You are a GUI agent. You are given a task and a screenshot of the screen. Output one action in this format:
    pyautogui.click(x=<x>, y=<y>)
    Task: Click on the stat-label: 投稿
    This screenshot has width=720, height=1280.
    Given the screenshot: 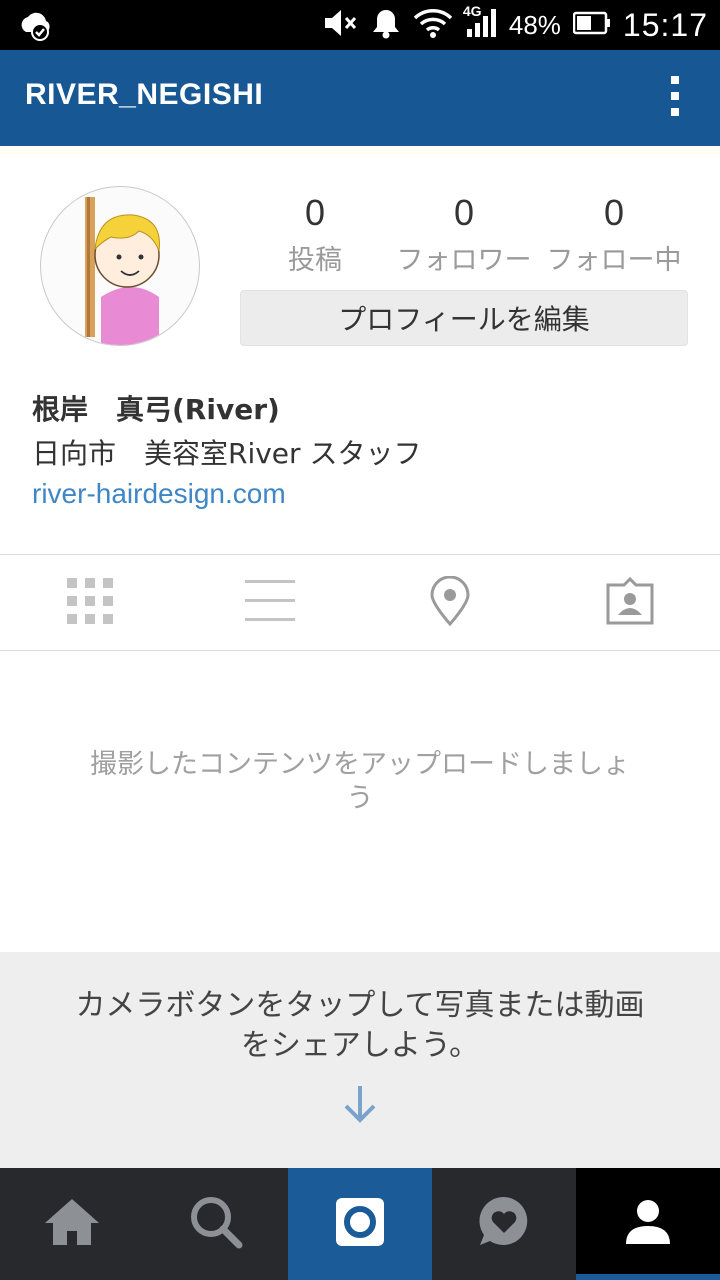 What is the action you would take?
    pyautogui.click(x=315, y=260)
    